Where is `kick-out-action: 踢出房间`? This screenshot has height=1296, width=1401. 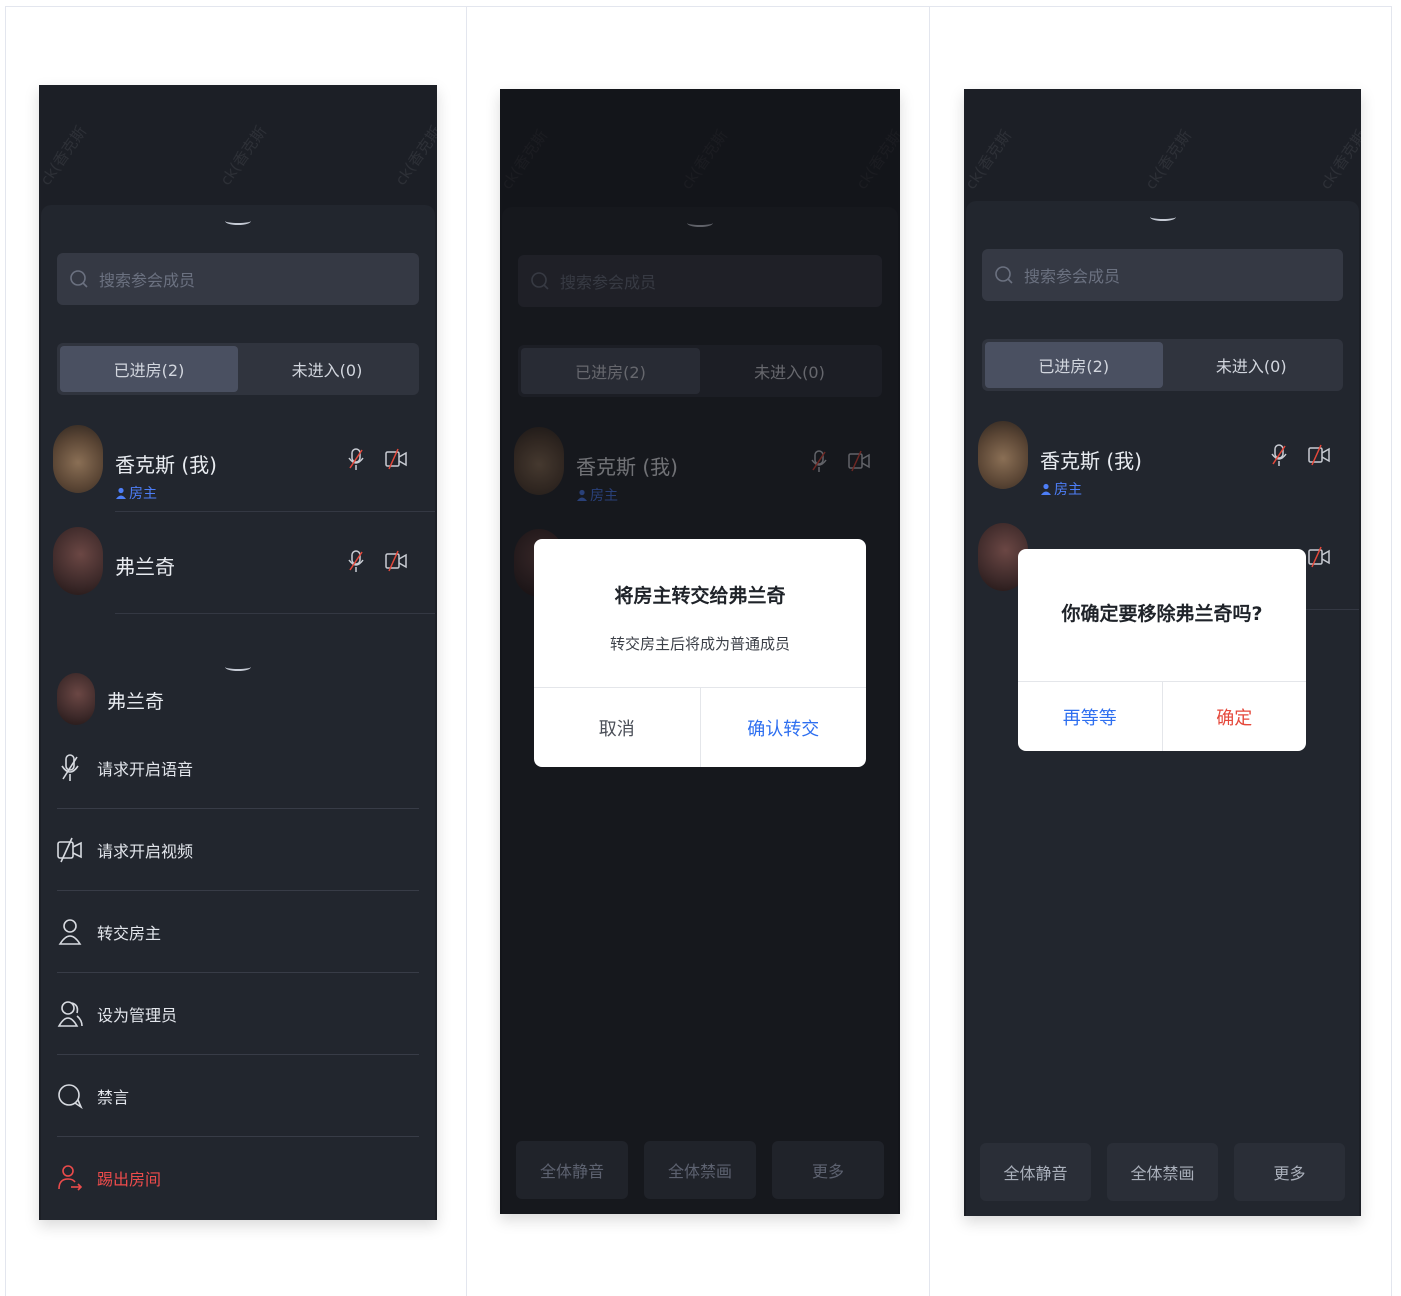 kick-out-action: 踢出房间 is located at coordinates (238, 1178).